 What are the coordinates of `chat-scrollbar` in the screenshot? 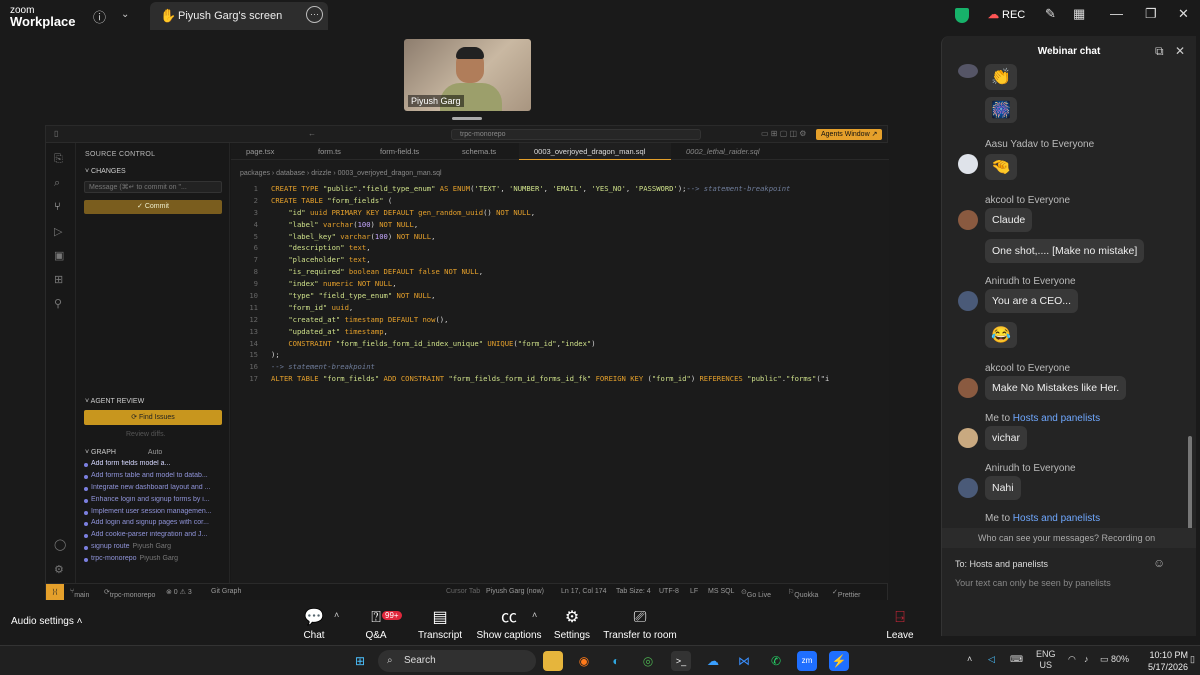 It's located at (1190, 483).